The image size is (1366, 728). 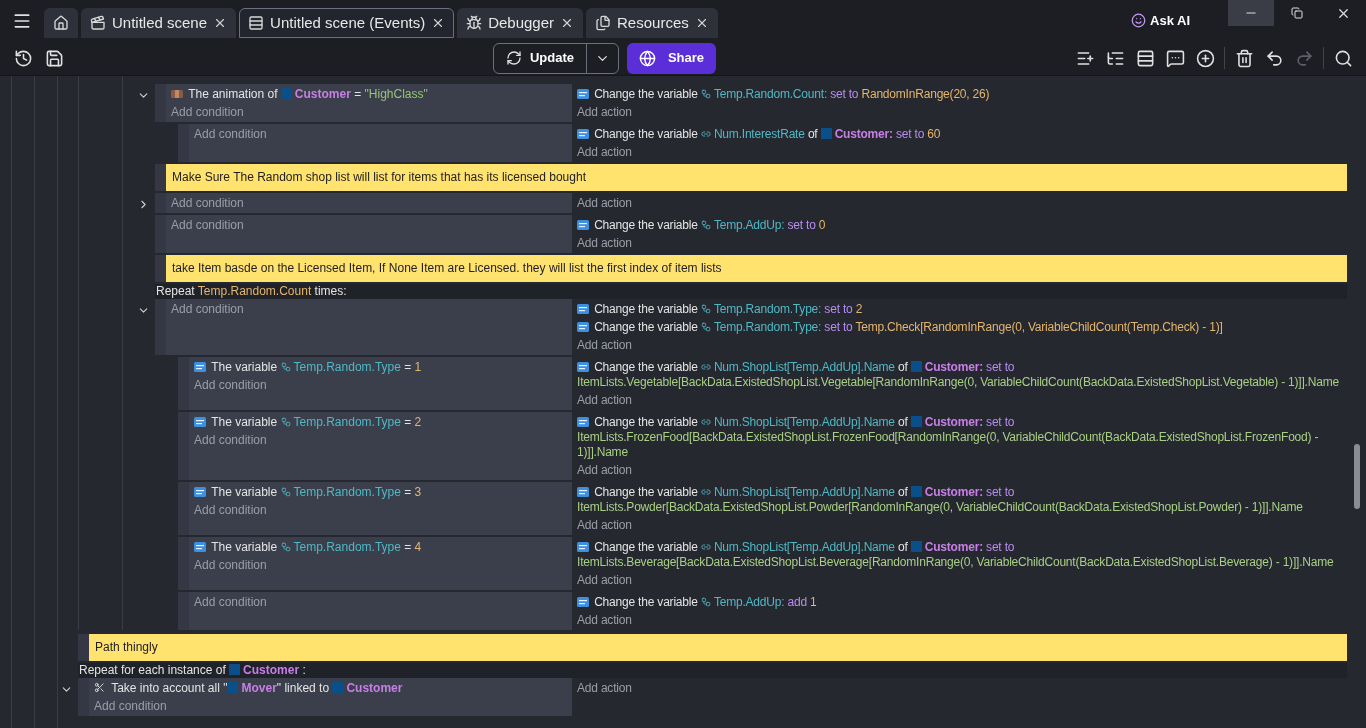 What do you see at coordinates (756, 268) in the screenshot?
I see `comment: take Item basde on the Licensed Item, If None Item are Licensed. they will list the first index of item lists` at bounding box center [756, 268].